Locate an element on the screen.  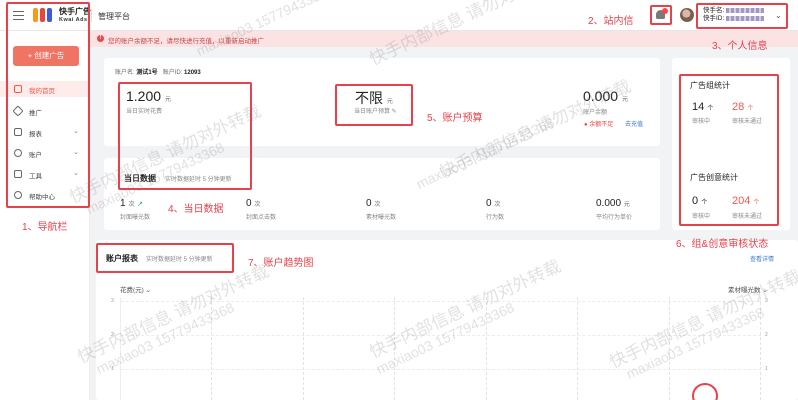
y-tick-right: 2 is located at coordinates (766, 335).